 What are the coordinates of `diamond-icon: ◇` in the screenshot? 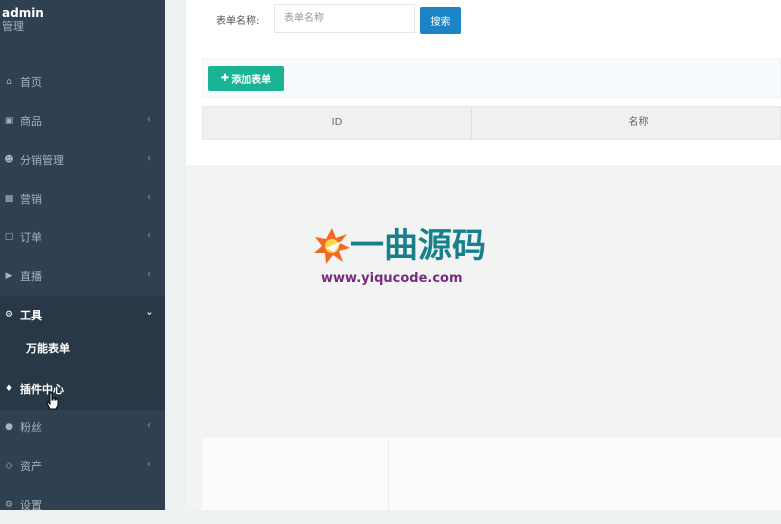 It's located at (9, 466).